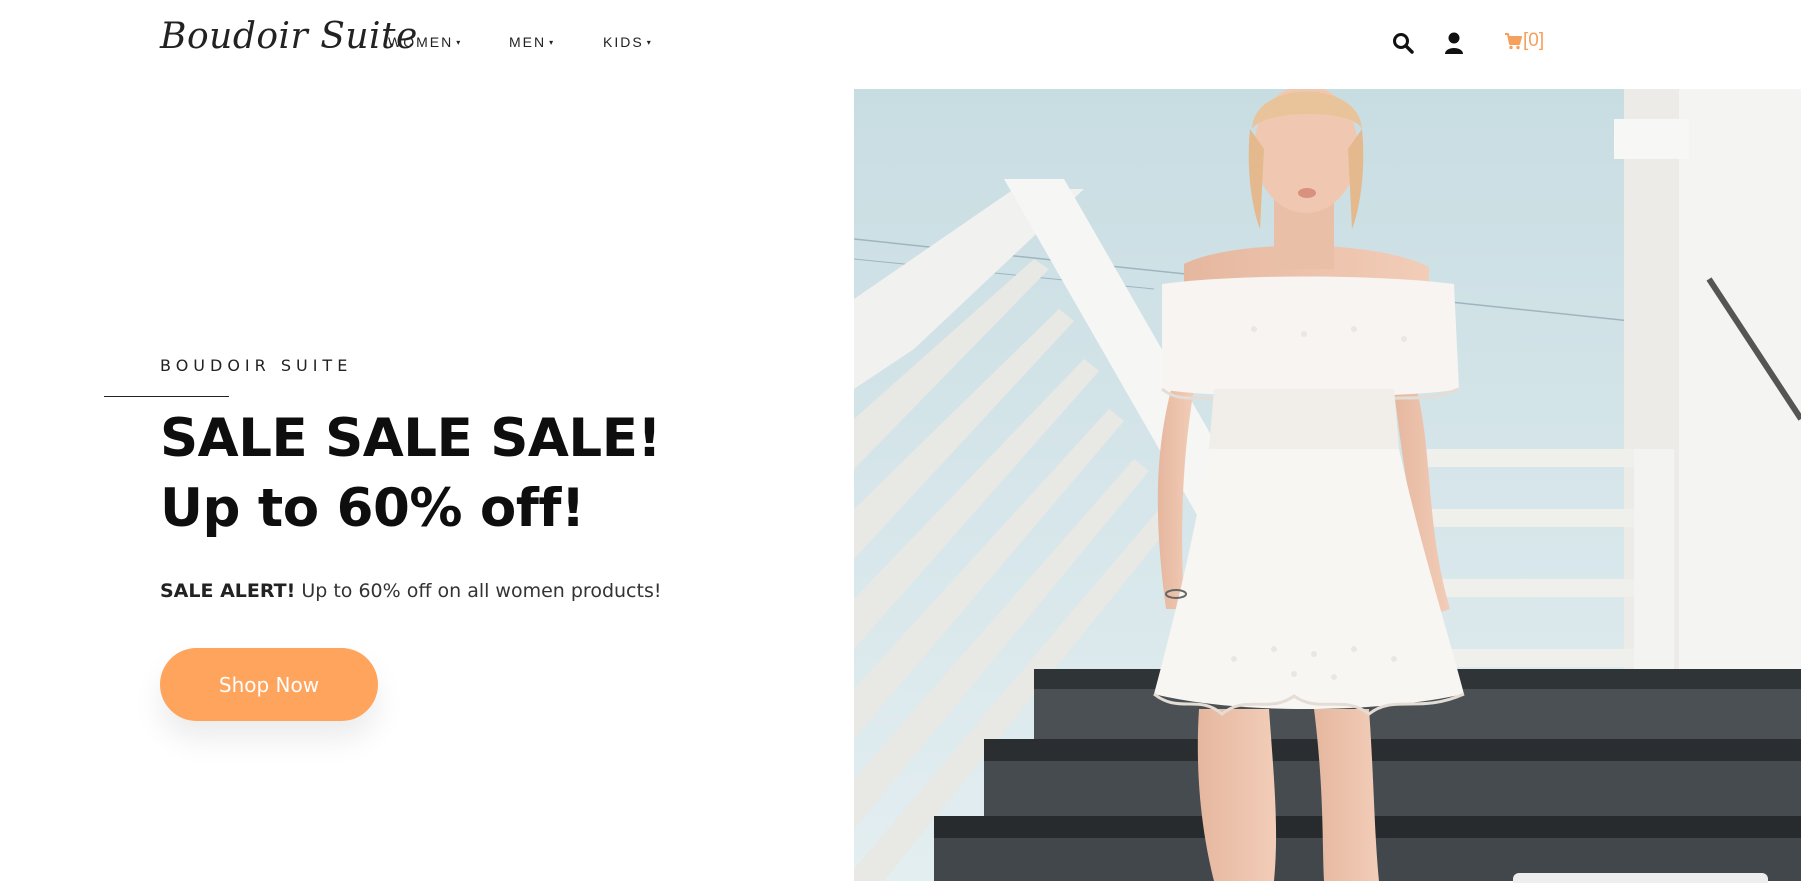 This screenshot has width=1801, height=883. Describe the element at coordinates (478, 591) in the screenshot. I see `sale-alert-text: Up to 60% off on all women products!` at that location.